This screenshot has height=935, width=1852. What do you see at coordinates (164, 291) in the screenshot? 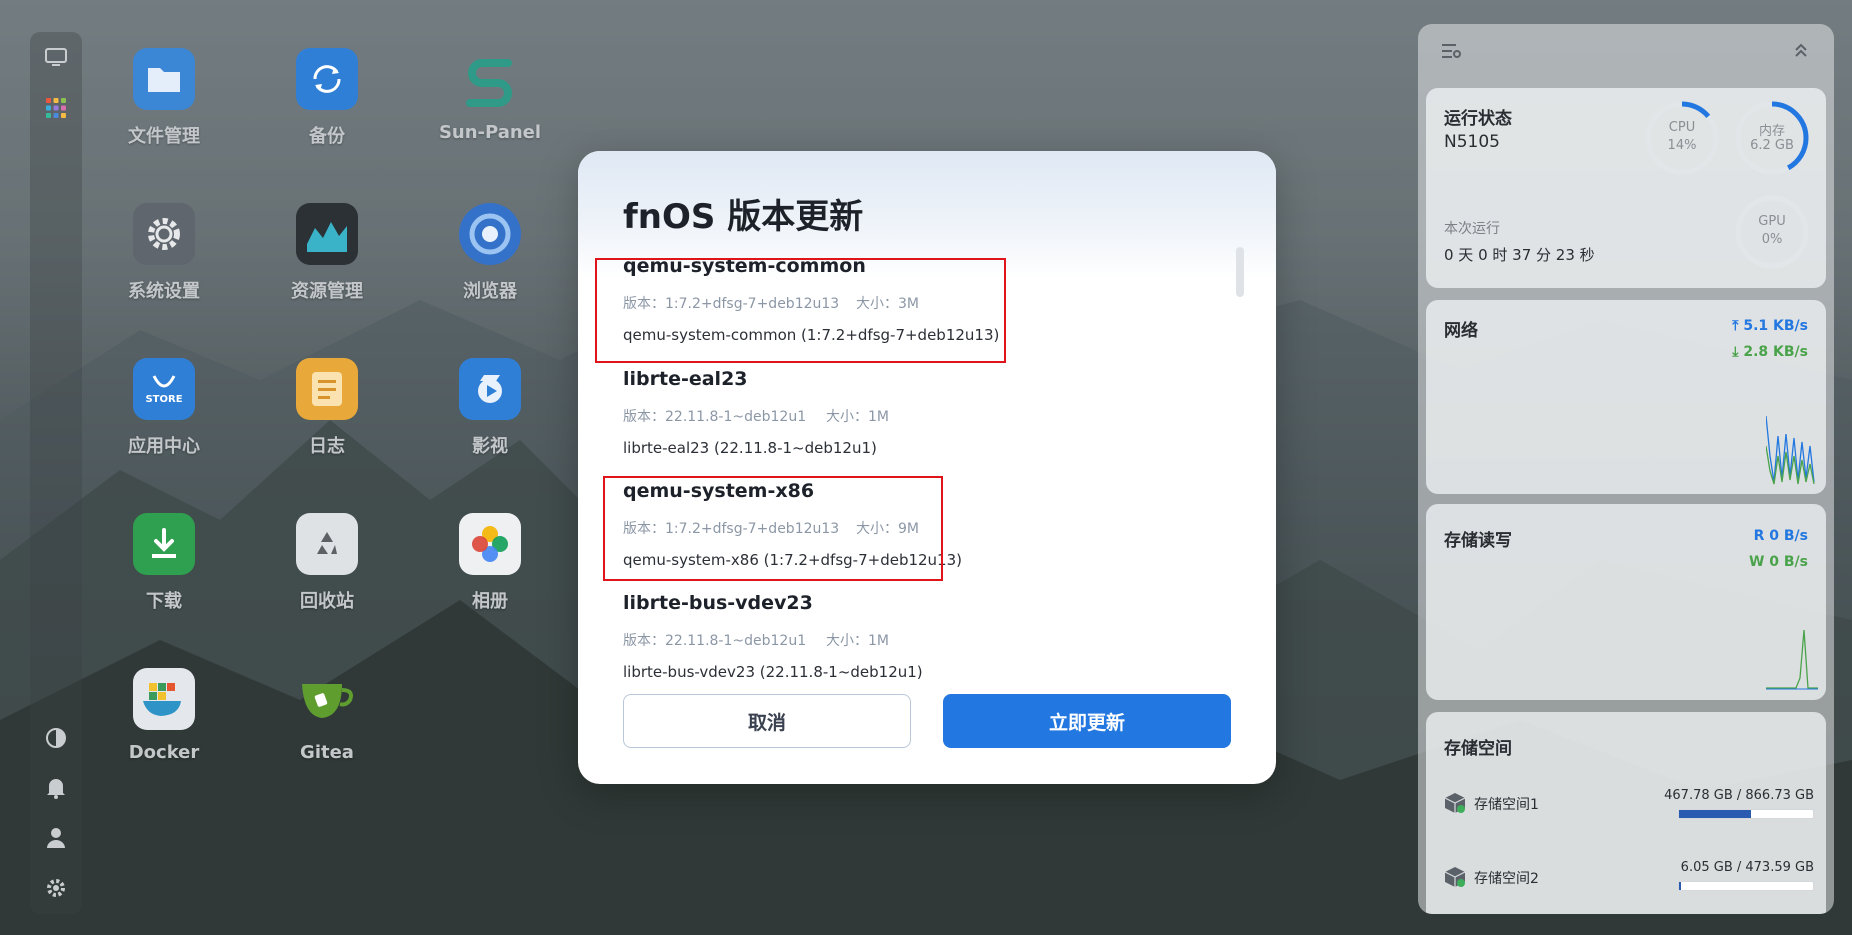
I see `app-label: 系统设置` at bounding box center [164, 291].